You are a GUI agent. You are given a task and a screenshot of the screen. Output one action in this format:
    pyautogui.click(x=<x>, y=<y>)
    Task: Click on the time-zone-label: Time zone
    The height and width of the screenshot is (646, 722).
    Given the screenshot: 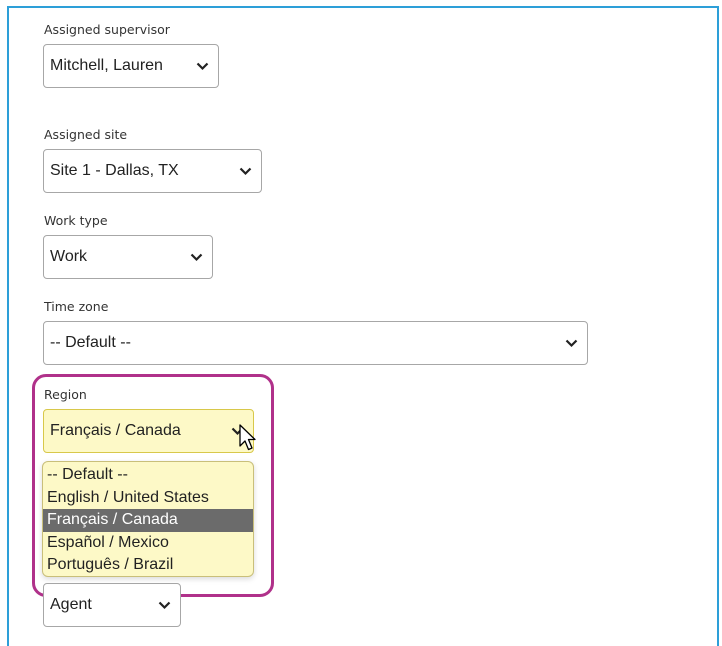 What is the action you would take?
    pyautogui.click(x=76, y=306)
    